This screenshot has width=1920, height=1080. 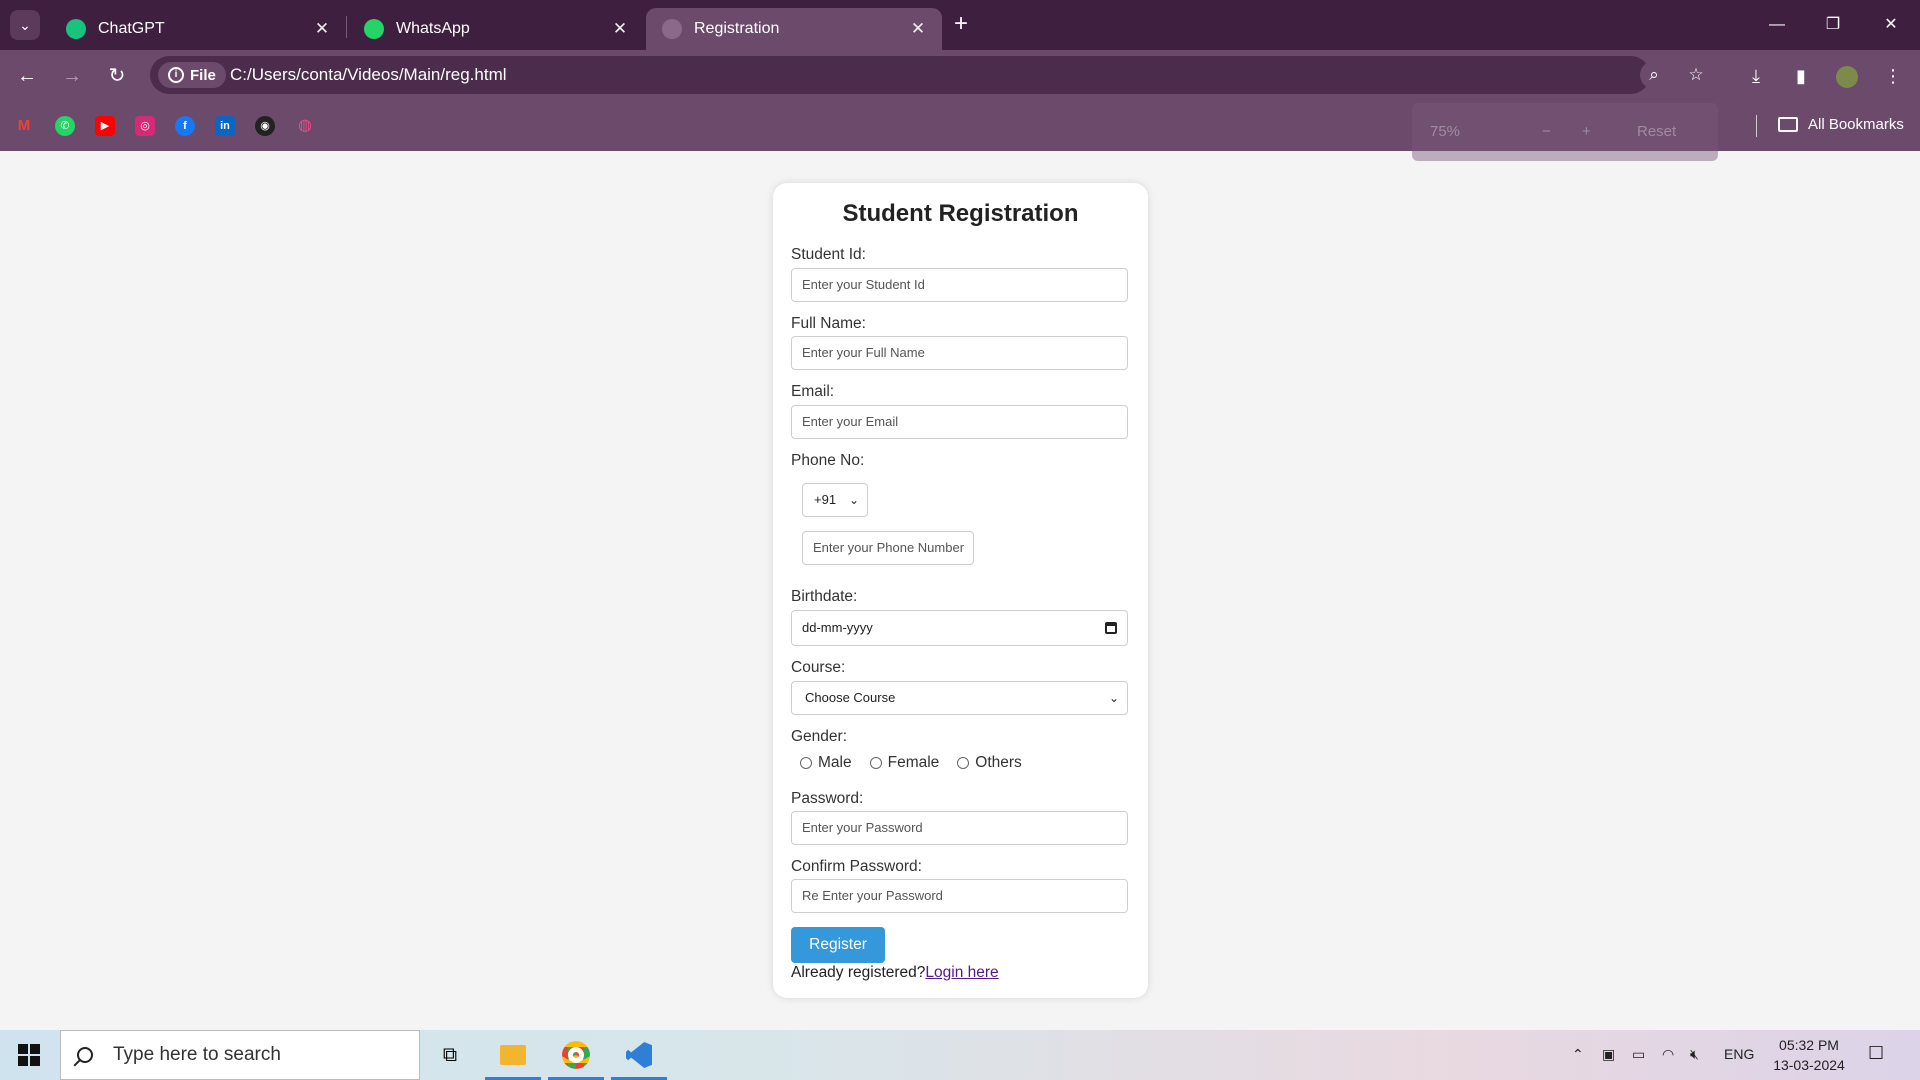 I want to click on gender-option-others: Others, so click(x=989, y=763).